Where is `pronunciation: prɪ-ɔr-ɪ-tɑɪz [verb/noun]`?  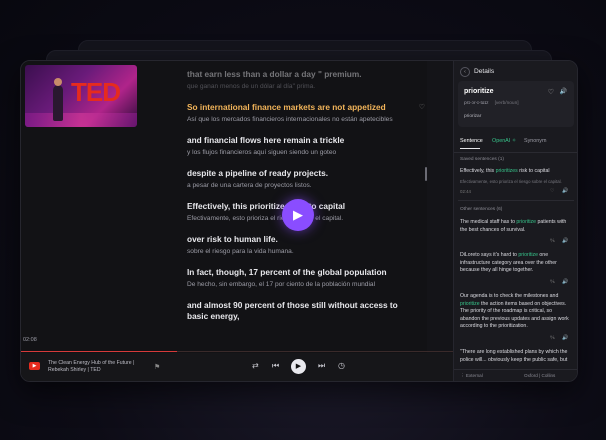 pronunciation: prɪ-ɔr-ɪ-tɑɪz [verb/noun] is located at coordinates (491, 103).